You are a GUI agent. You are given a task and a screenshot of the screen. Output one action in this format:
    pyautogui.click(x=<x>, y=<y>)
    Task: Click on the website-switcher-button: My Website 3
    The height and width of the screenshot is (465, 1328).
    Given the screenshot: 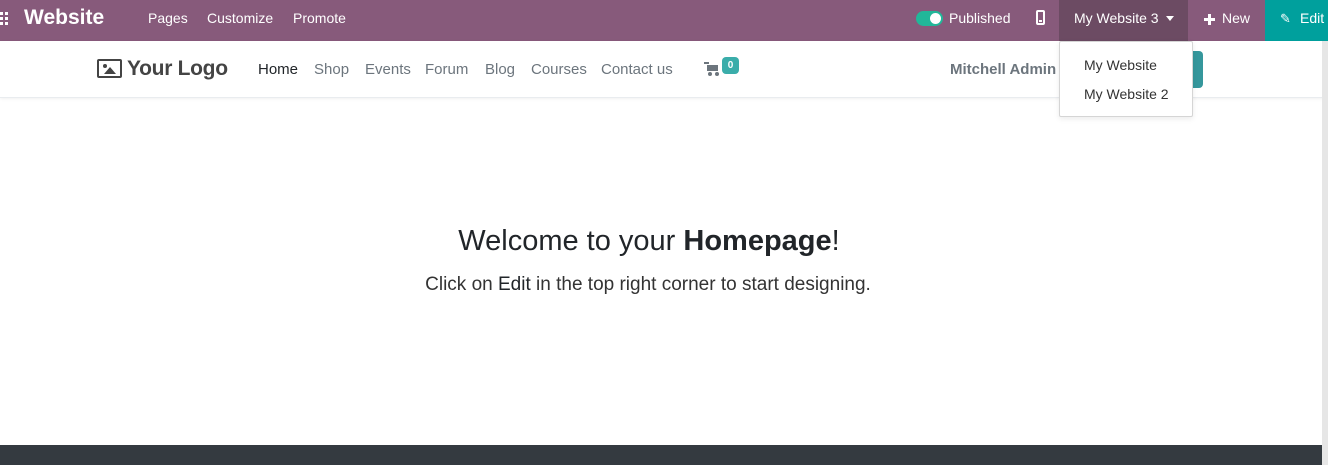 What is the action you would take?
    pyautogui.click(x=1123, y=20)
    